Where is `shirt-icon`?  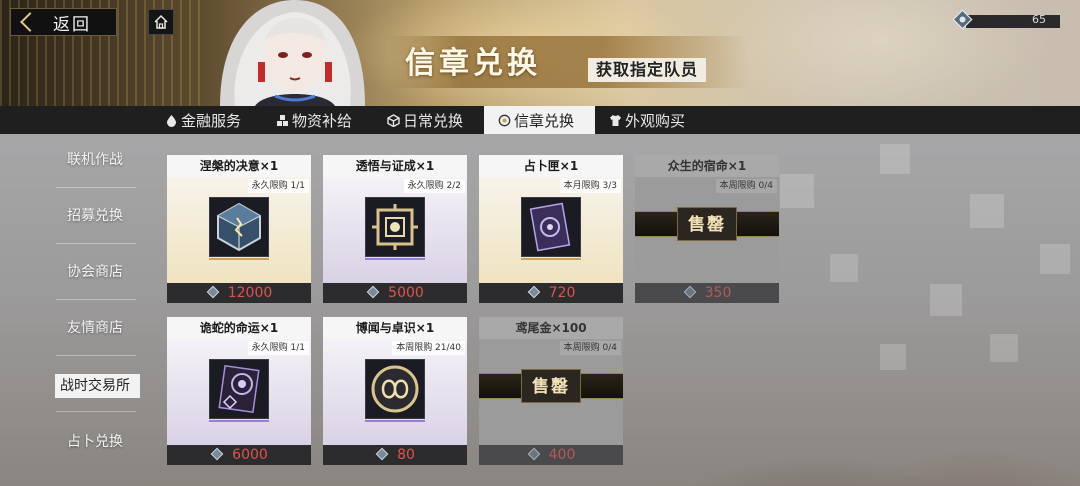 shirt-icon is located at coordinates (615, 120).